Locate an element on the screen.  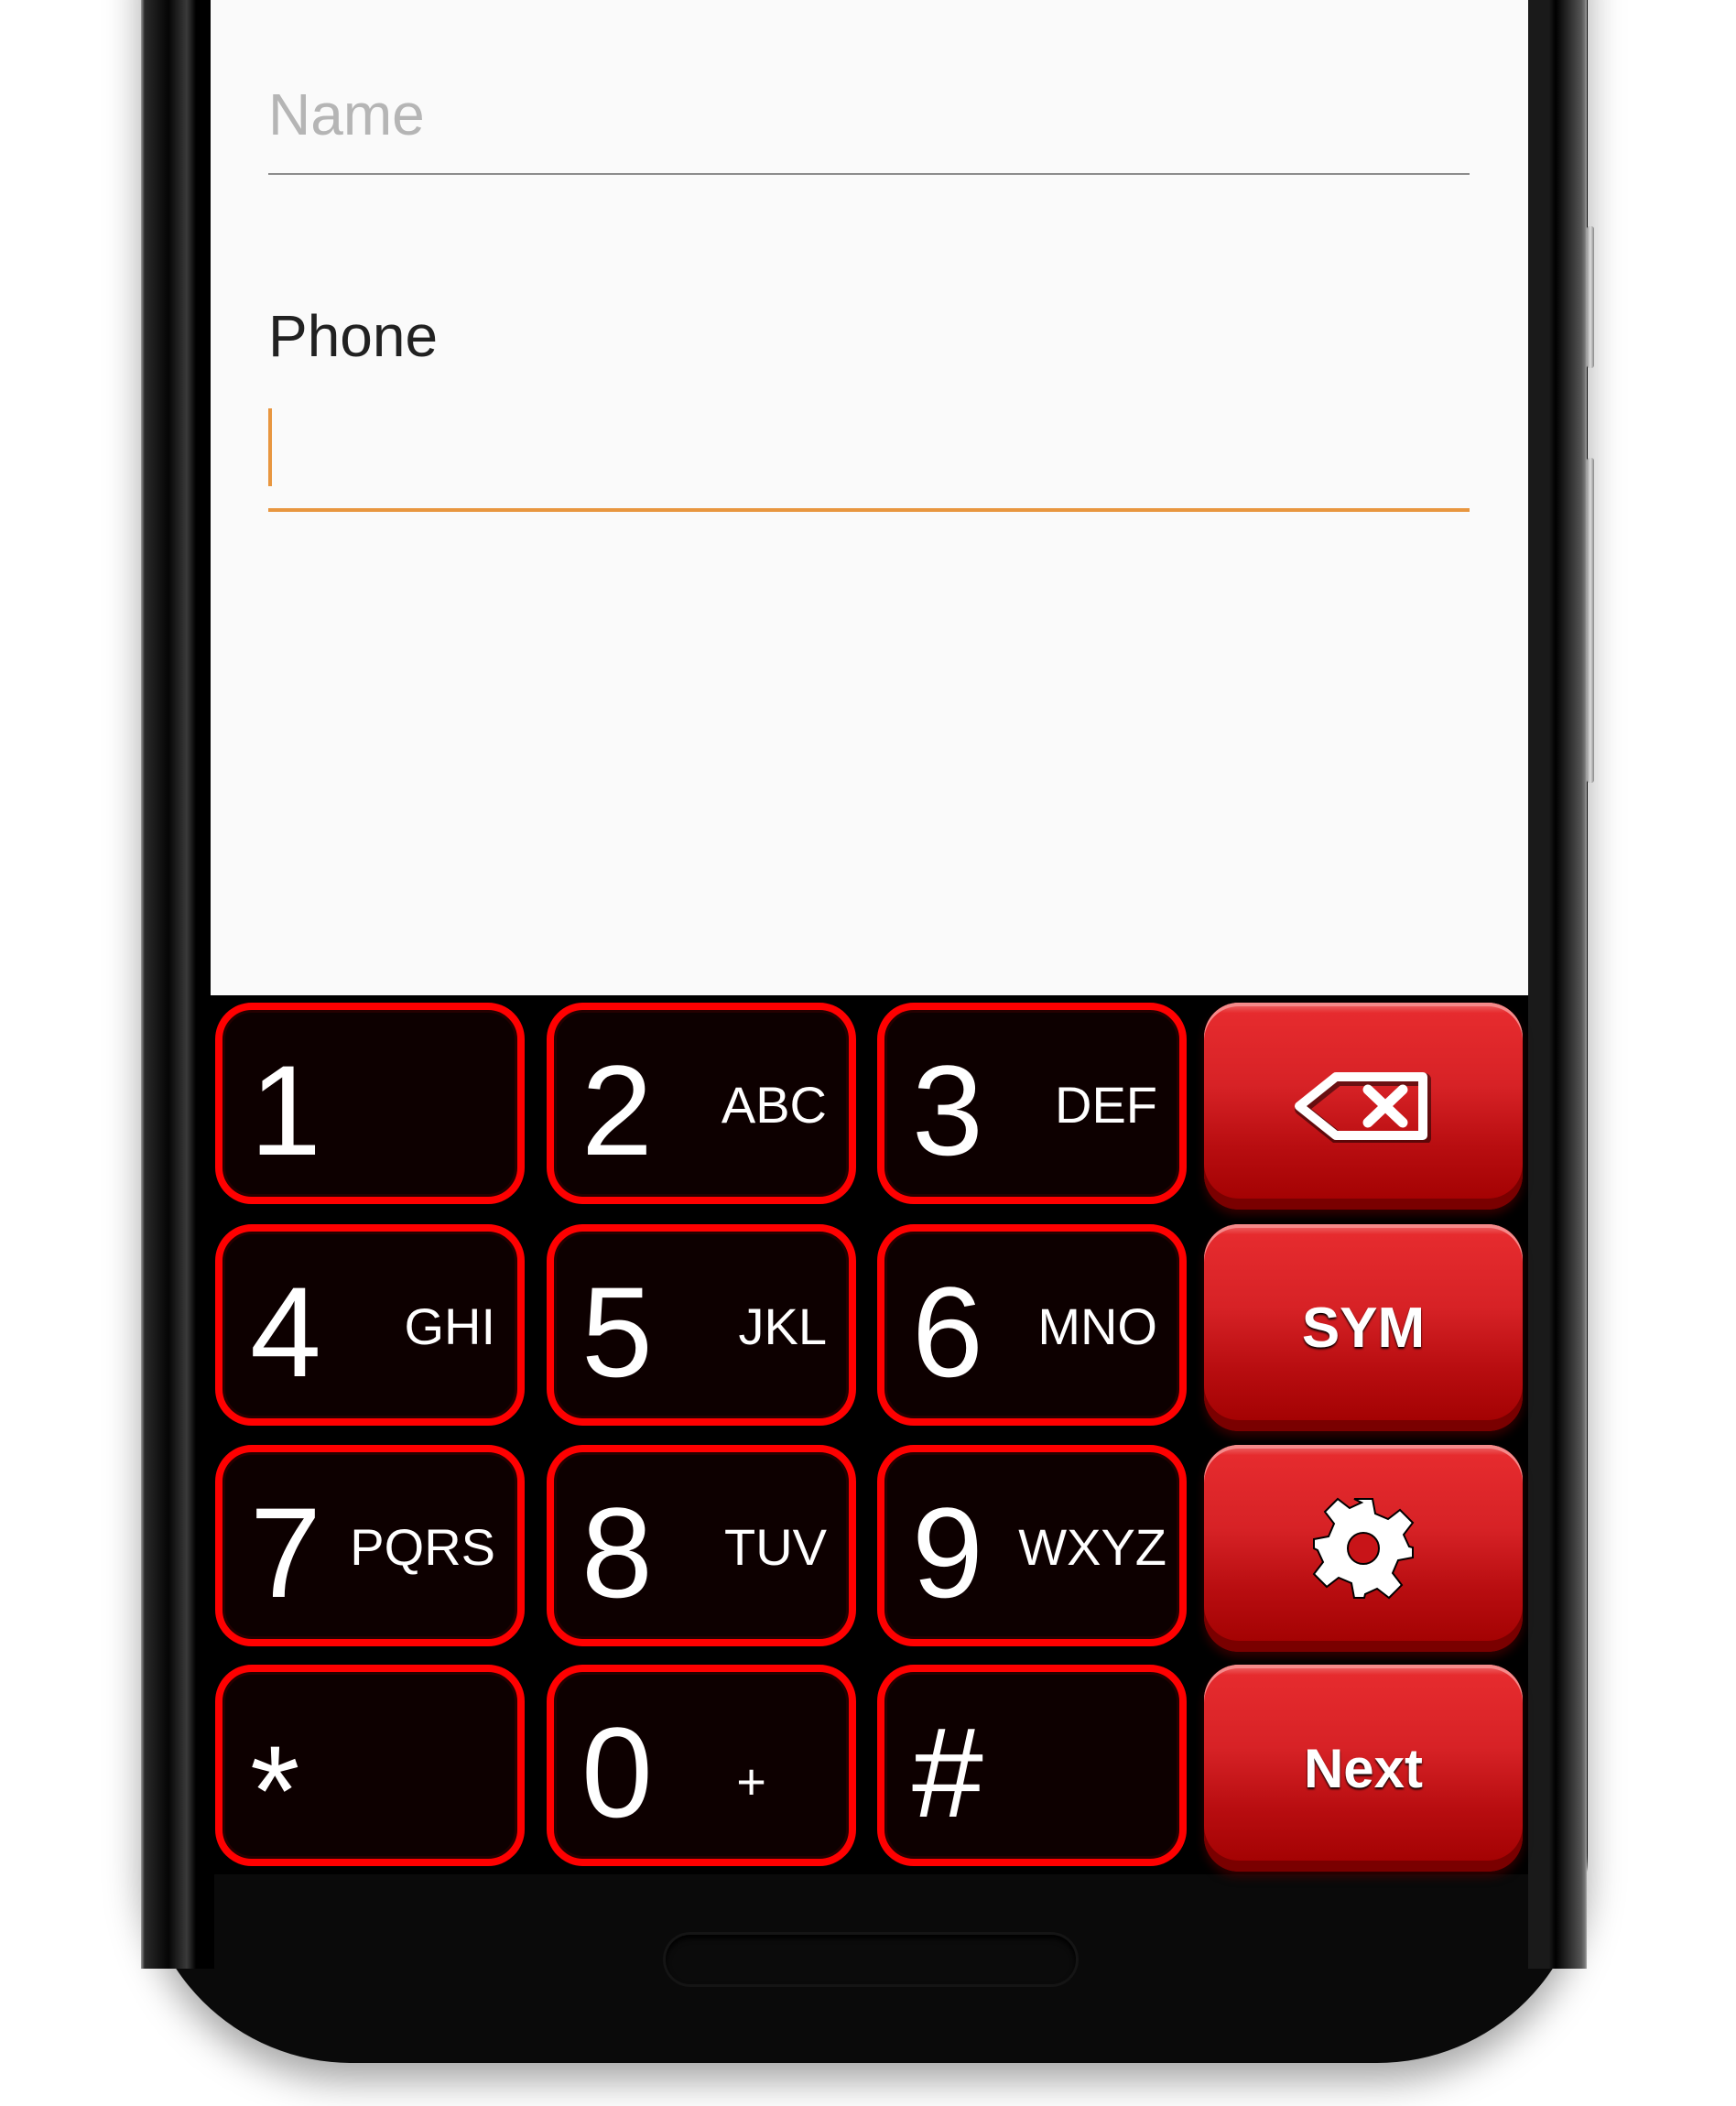
key-letters: JKL is located at coordinates (783, 1326).